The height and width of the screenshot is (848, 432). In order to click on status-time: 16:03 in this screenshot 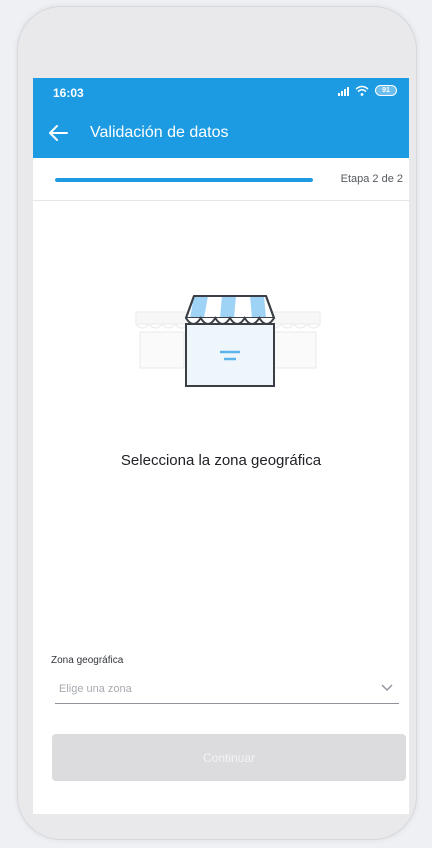, I will do `click(68, 93)`.